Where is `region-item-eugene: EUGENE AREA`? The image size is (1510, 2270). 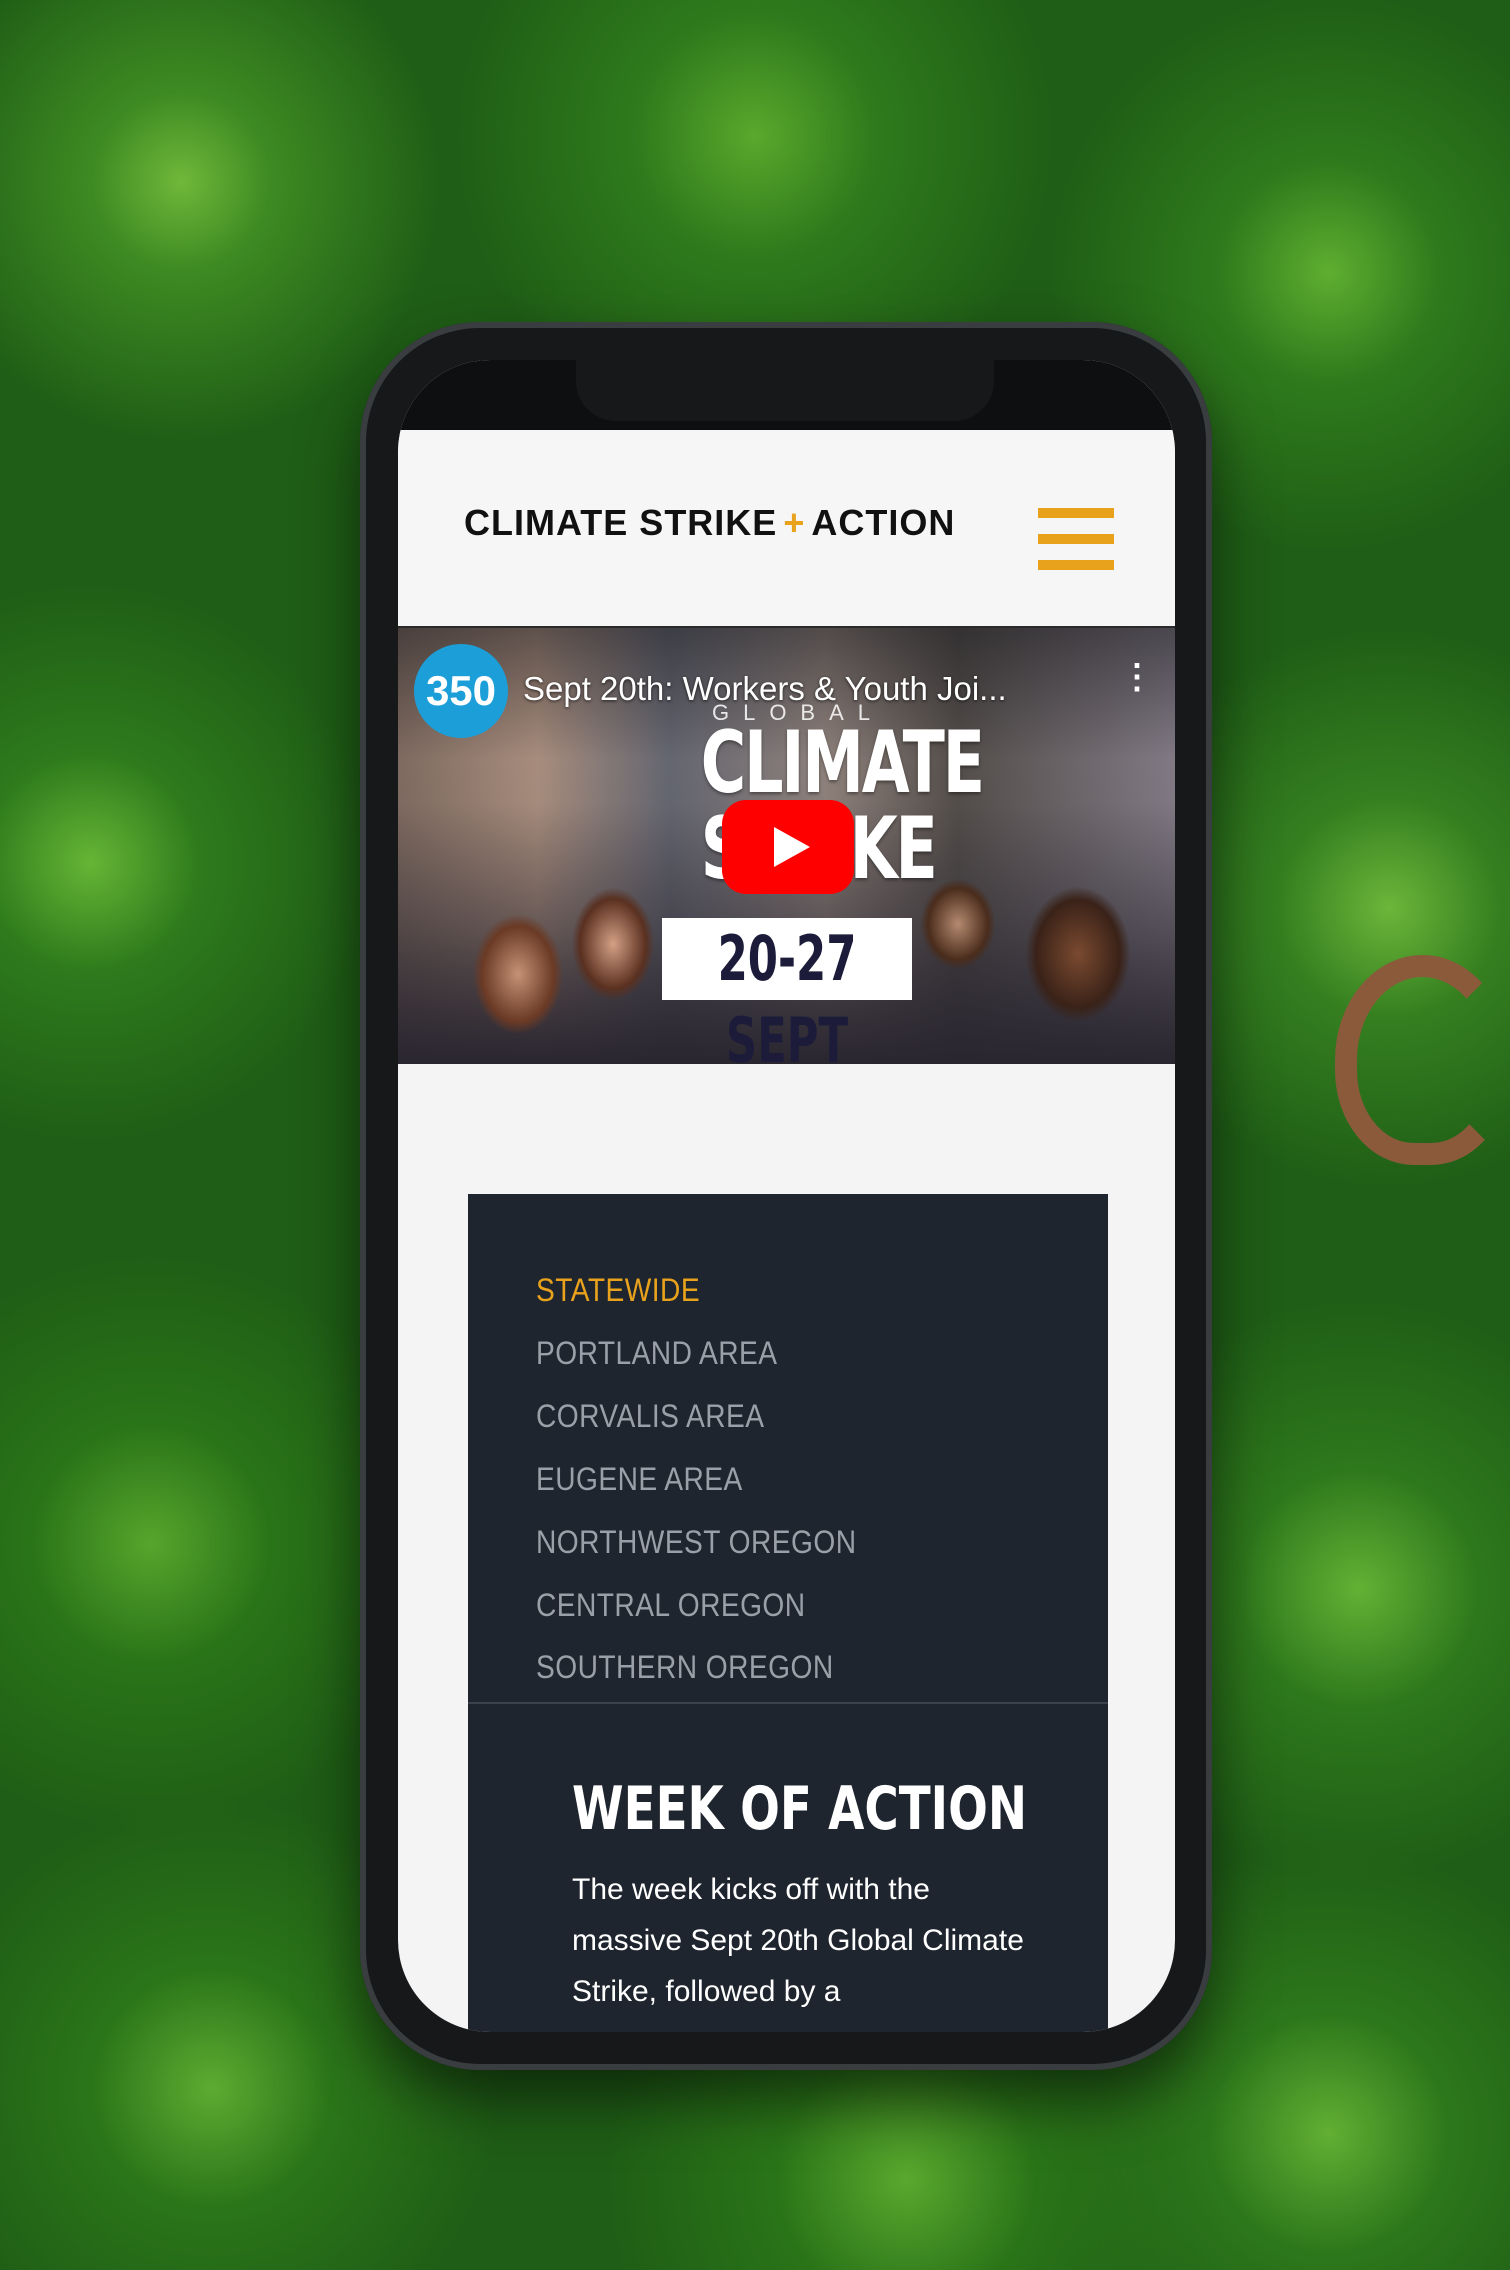
region-item-eugene: EUGENE AREA is located at coordinates (639, 1479).